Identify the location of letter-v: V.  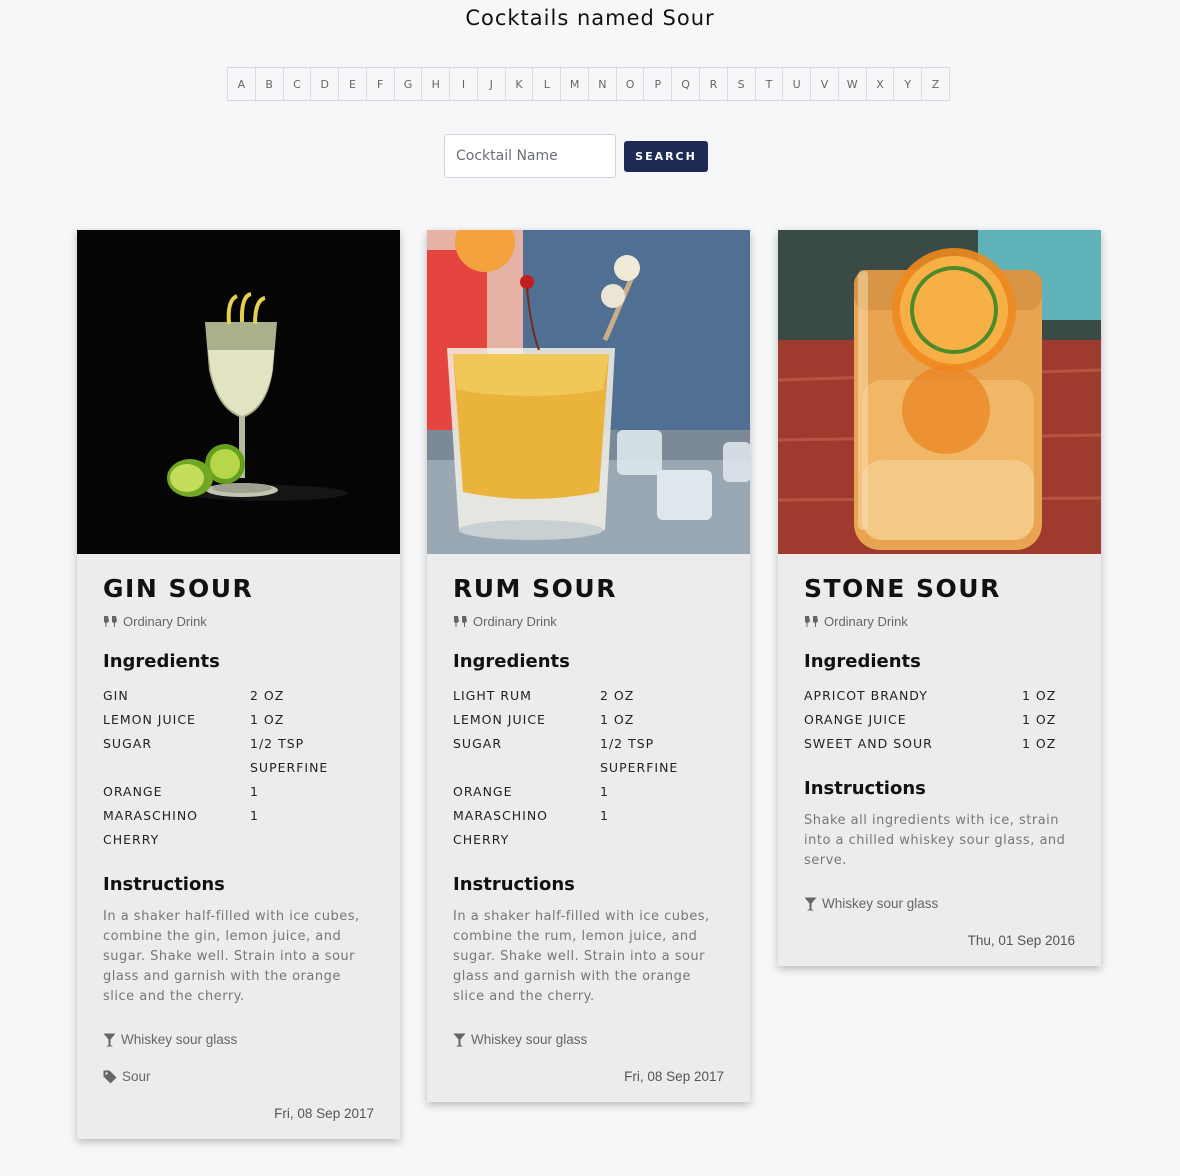
(825, 84).